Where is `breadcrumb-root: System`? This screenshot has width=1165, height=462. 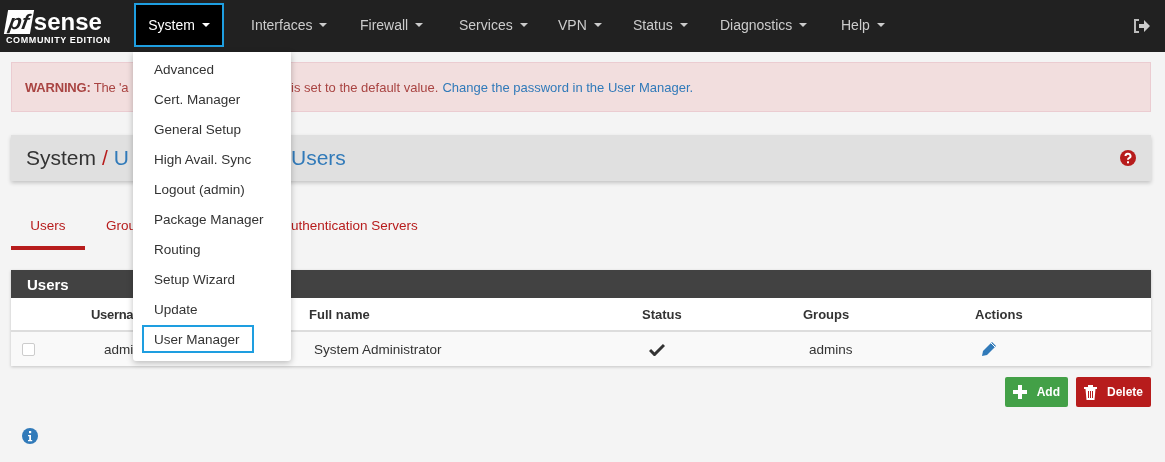 breadcrumb-root: System is located at coordinates (61, 158).